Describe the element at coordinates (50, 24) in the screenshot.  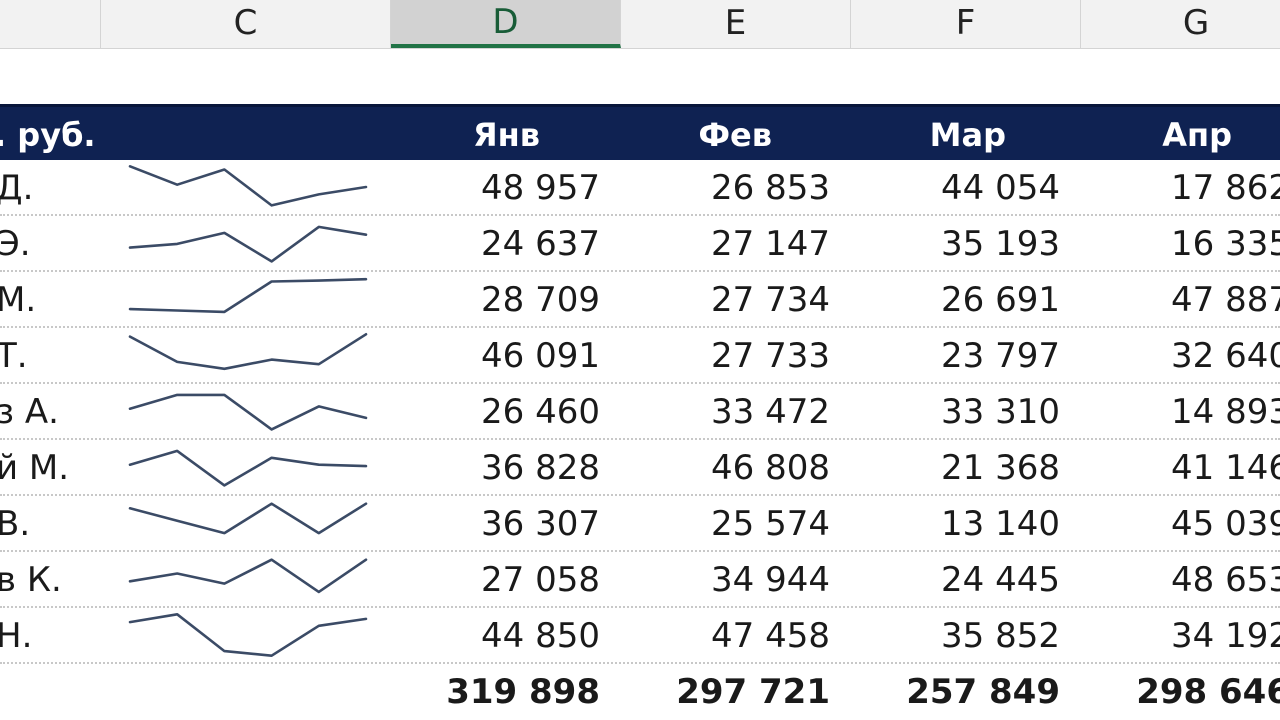
I see `column-header-b` at that location.